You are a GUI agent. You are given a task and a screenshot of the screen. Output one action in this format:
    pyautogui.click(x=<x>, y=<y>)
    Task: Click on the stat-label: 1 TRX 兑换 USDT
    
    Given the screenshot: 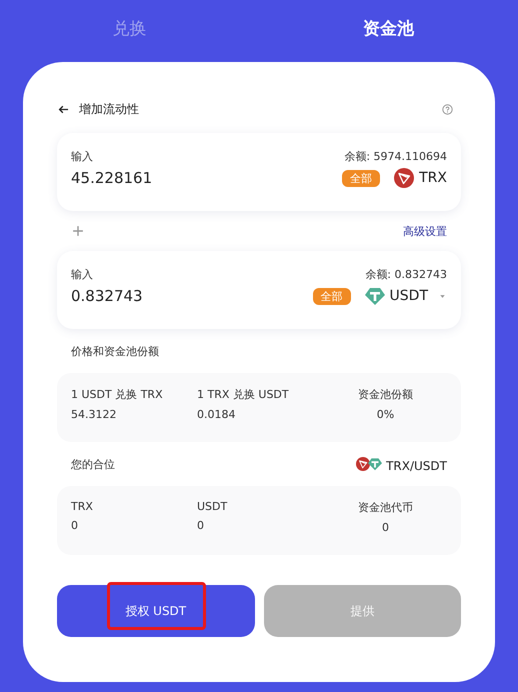 What is the action you would take?
    pyautogui.click(x=243, y=394)
    